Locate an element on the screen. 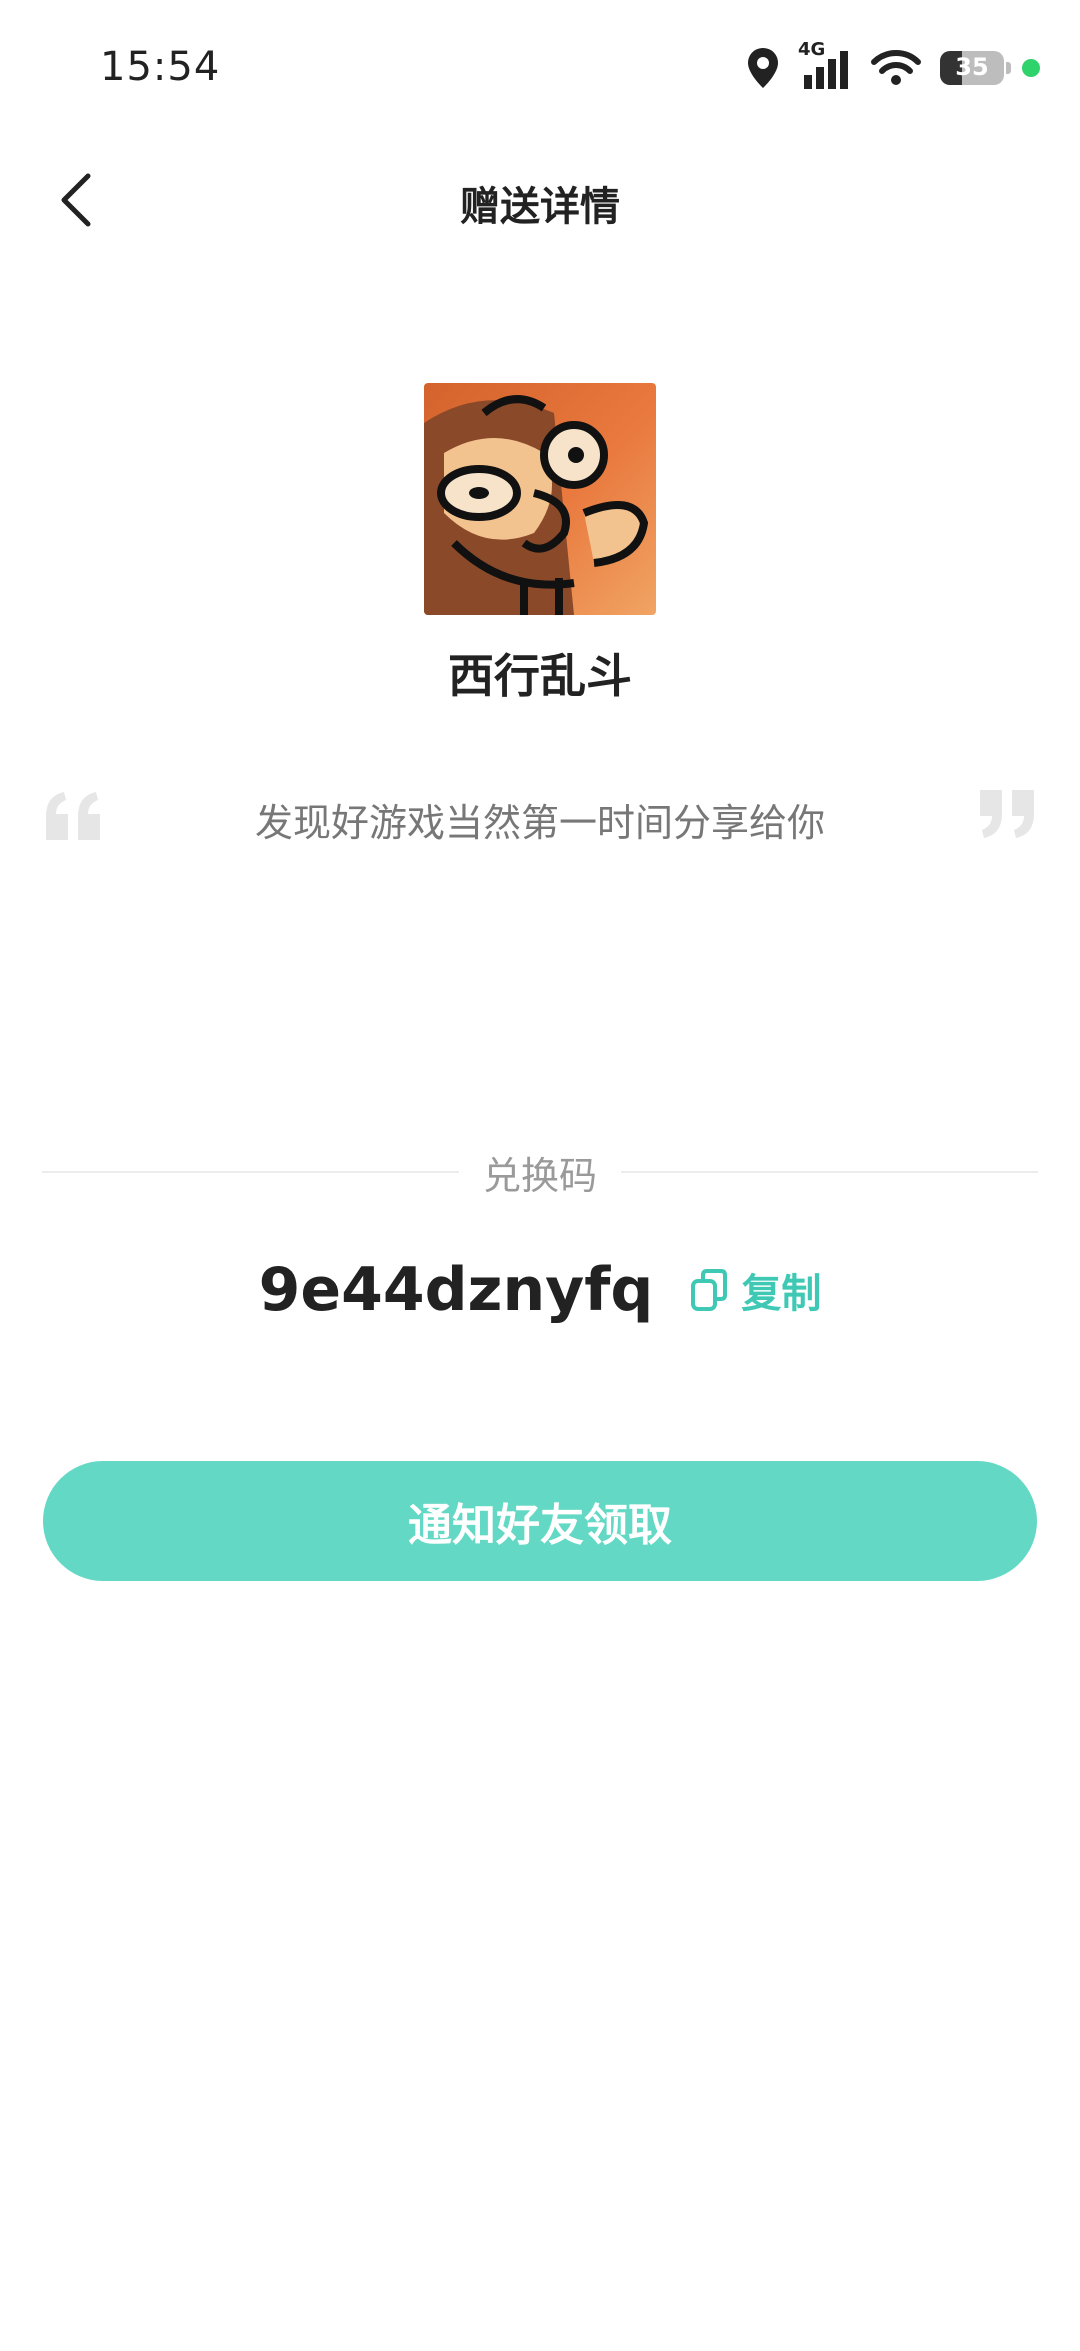  copy-button: 复制 is located at coordinates (755, 1290).